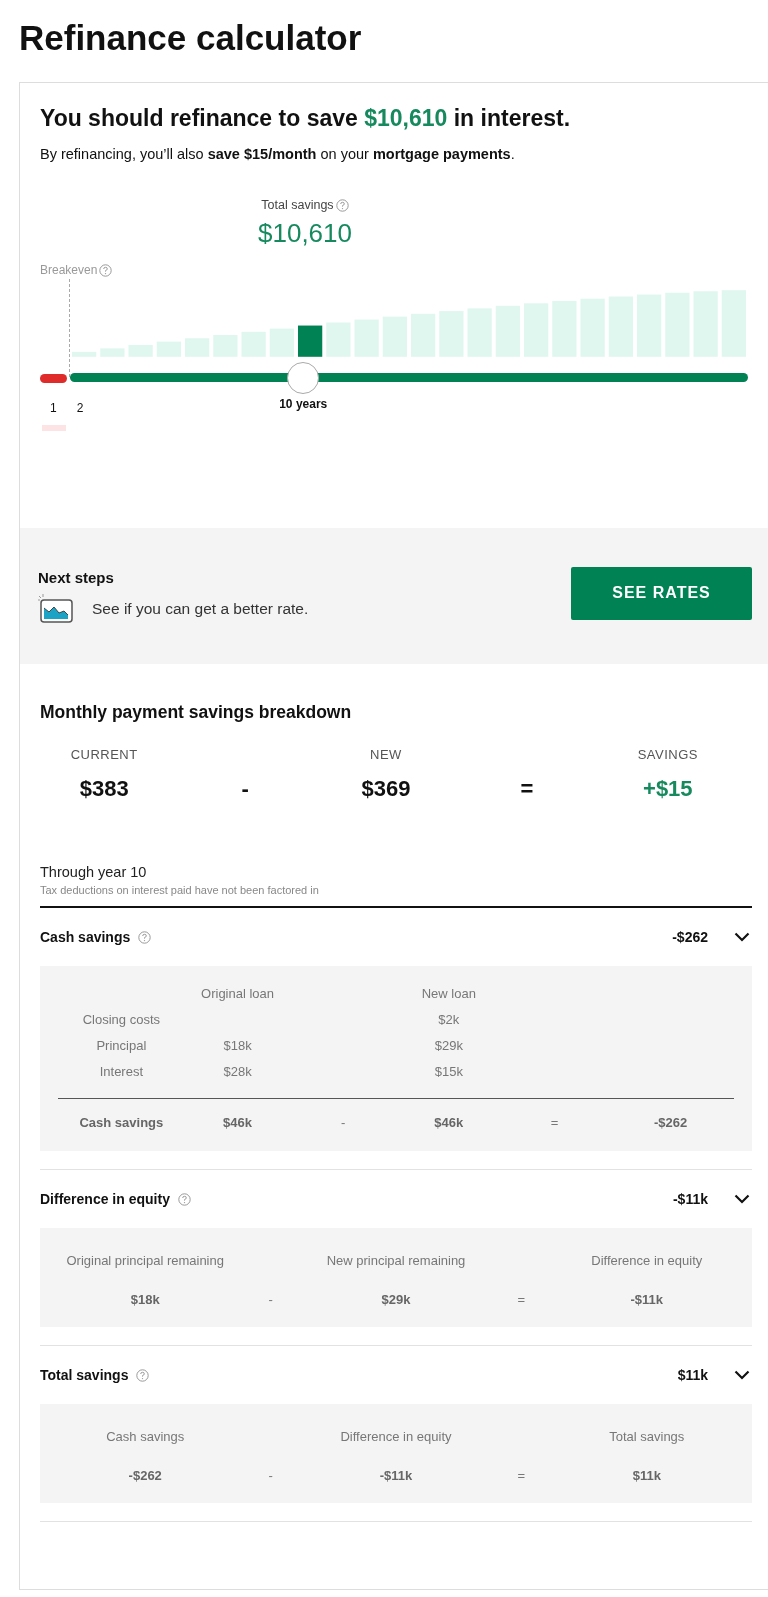 Image resolution: width=768 pixels, height=1597 pixels. I want to click on payment-label: CURRENT, so click(104, 754).